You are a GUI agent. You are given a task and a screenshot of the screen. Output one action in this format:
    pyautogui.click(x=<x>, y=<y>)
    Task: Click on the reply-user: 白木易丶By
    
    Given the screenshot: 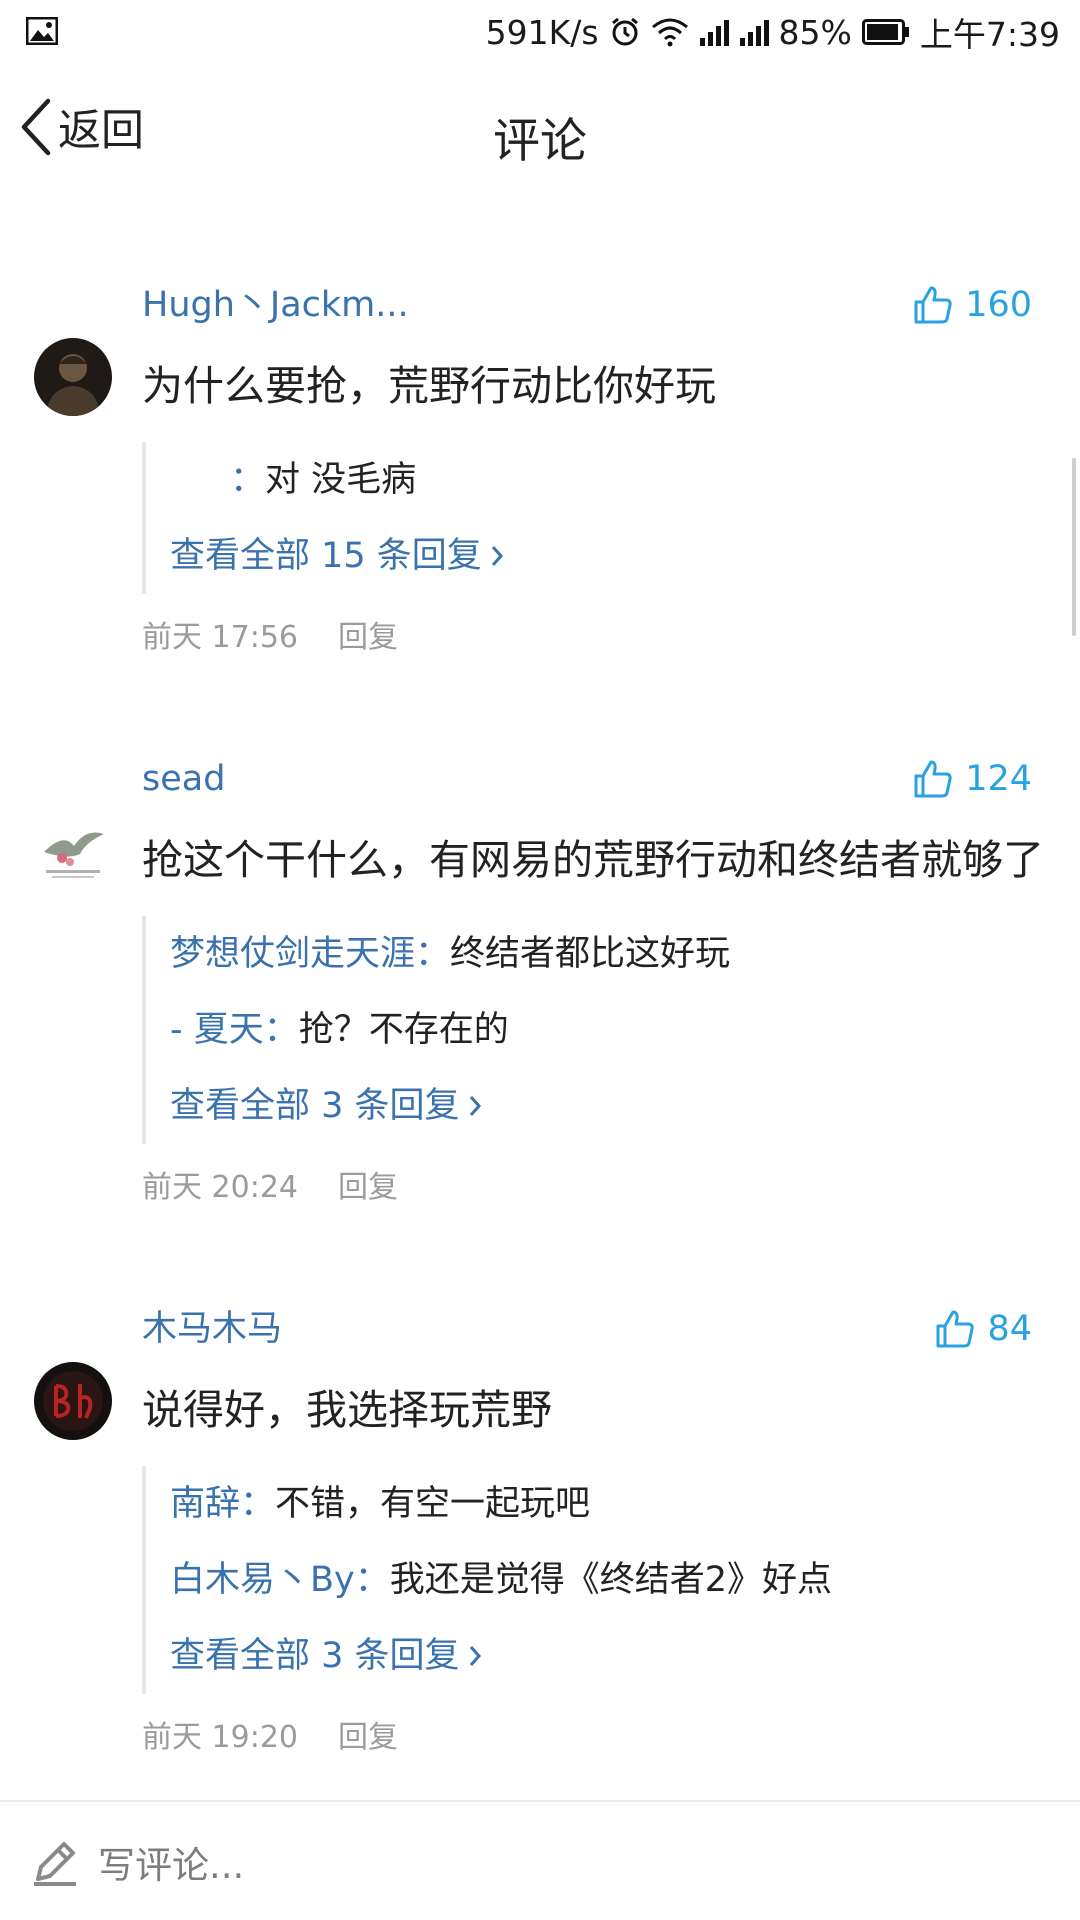 What is the action you would take?
    pyautogui.click(x=262, y=1580)
    